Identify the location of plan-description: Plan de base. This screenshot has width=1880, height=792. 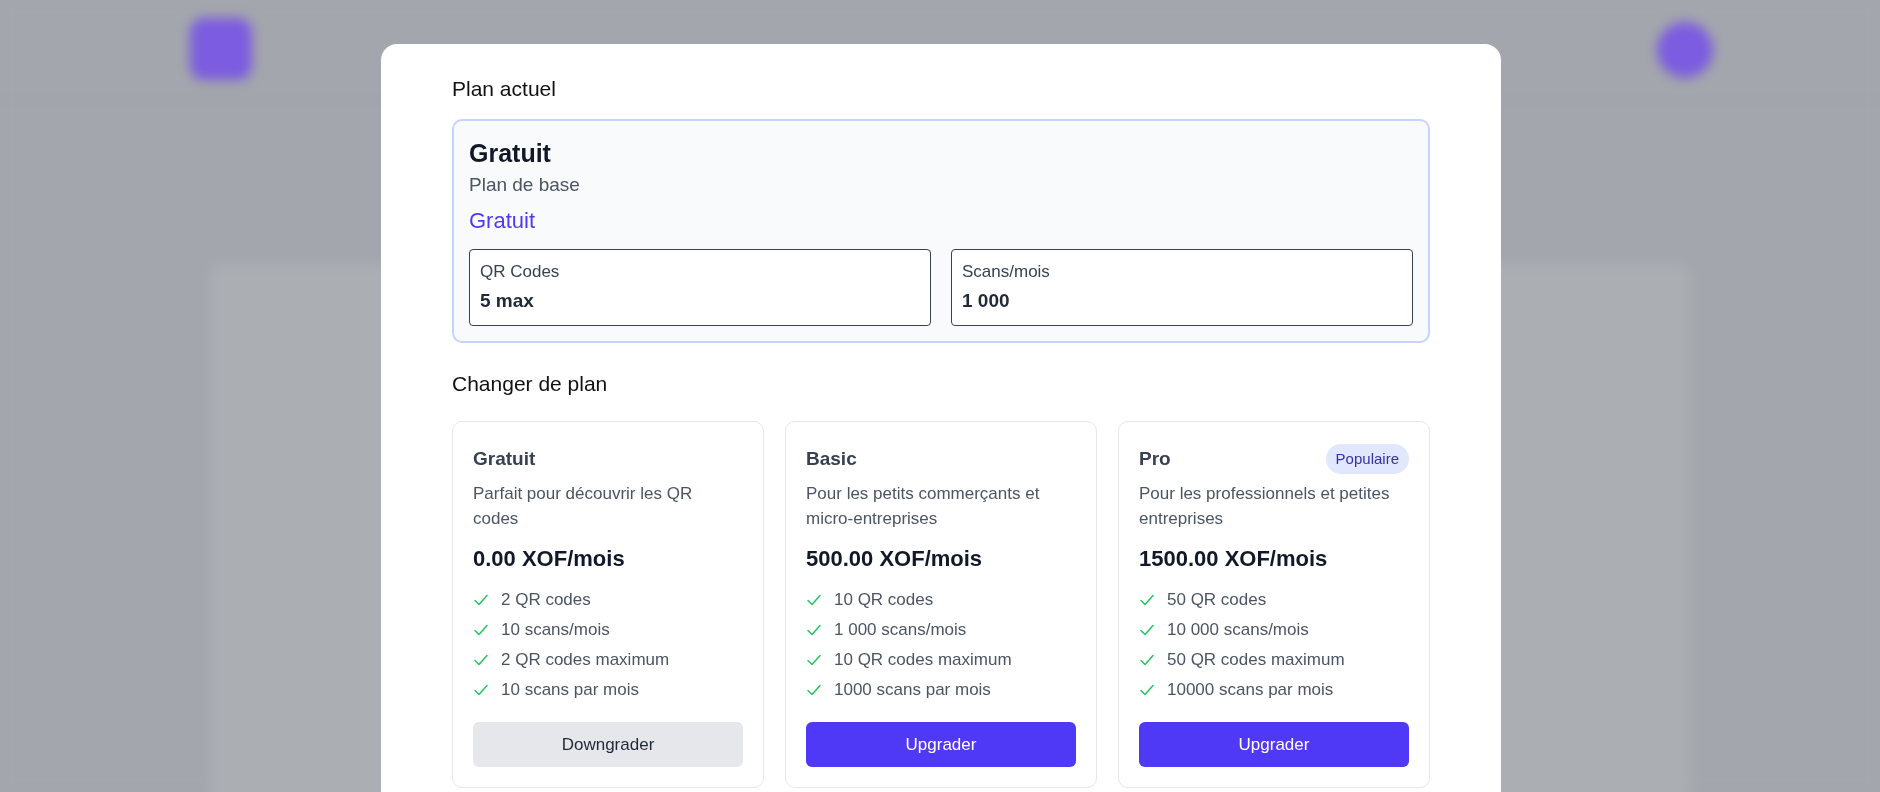
(525, 185).